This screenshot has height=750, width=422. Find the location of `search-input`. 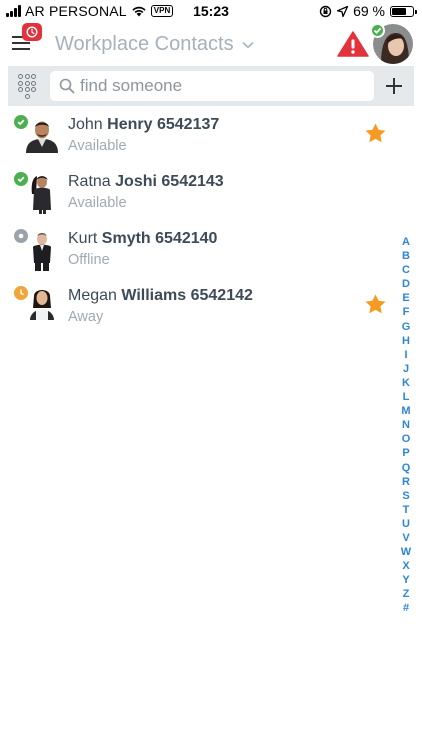

search-input is located at coordinates (225, 86).